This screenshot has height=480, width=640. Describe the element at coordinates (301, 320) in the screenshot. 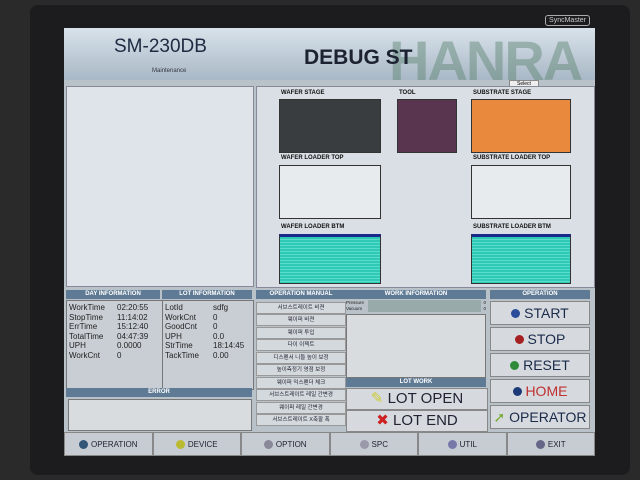

I see `manual-item: 웨이퍼 비젼` at that location.